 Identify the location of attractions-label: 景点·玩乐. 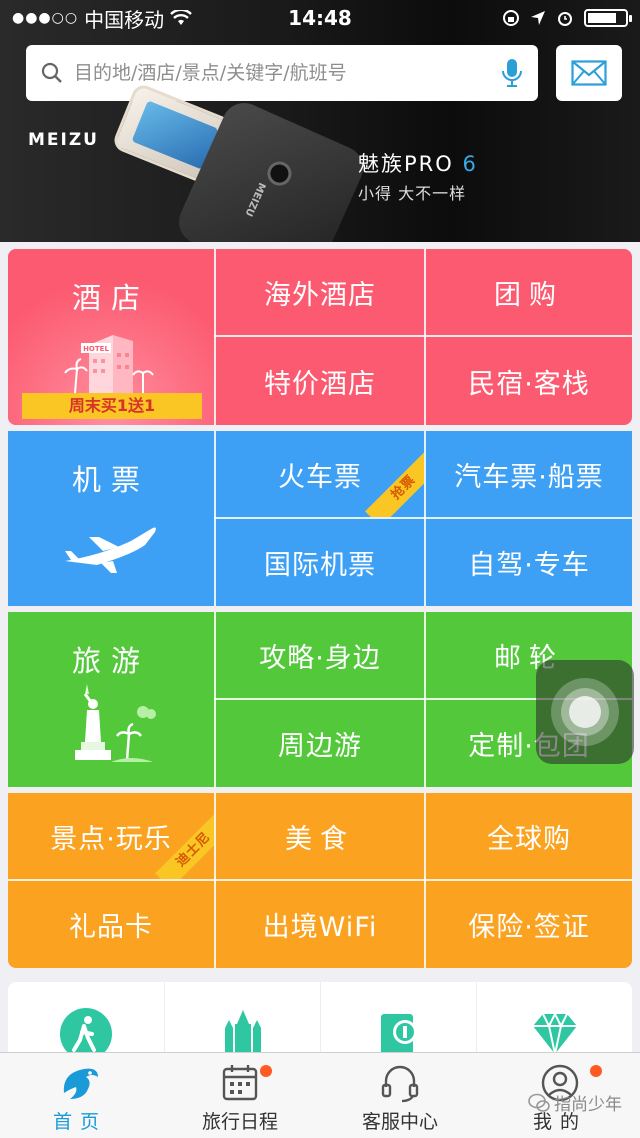
(111, 839).